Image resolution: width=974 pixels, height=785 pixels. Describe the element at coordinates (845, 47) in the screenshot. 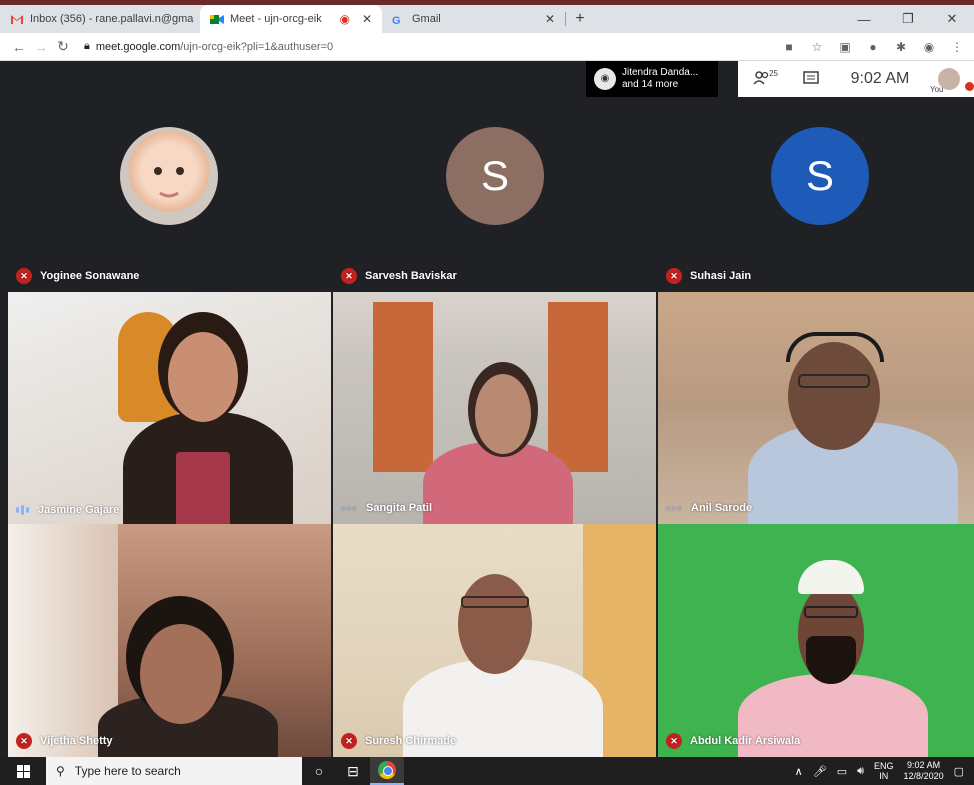

I see `extension-icon: ▣` at that location.